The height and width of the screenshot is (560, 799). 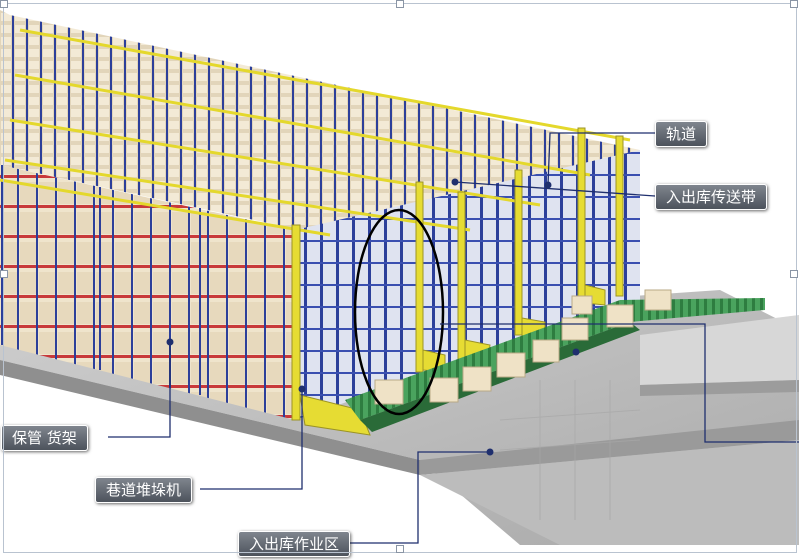 What do you see at coordinates (794, 4) in the screenshot?
I see `resize-handle-top-right` at bounding box center [794, 4].